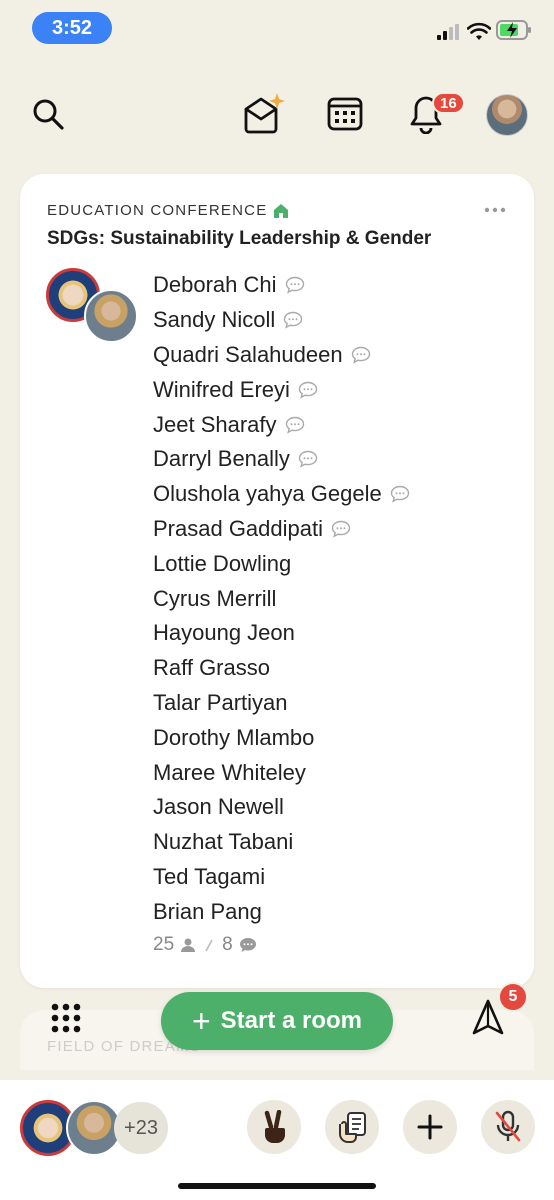  I want to click on speaker-row: Sandy Nicoll, so click(281, 320).